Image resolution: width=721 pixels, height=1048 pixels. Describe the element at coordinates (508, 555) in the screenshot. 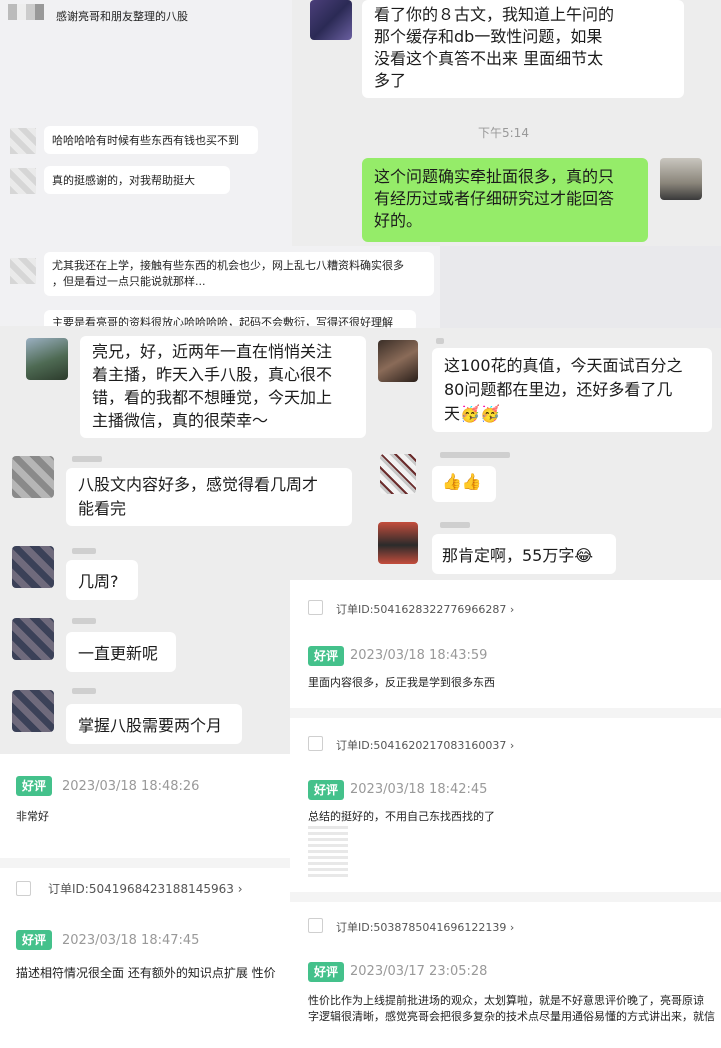

I see `chat-message: 那肯定啊，55万字` at that location.